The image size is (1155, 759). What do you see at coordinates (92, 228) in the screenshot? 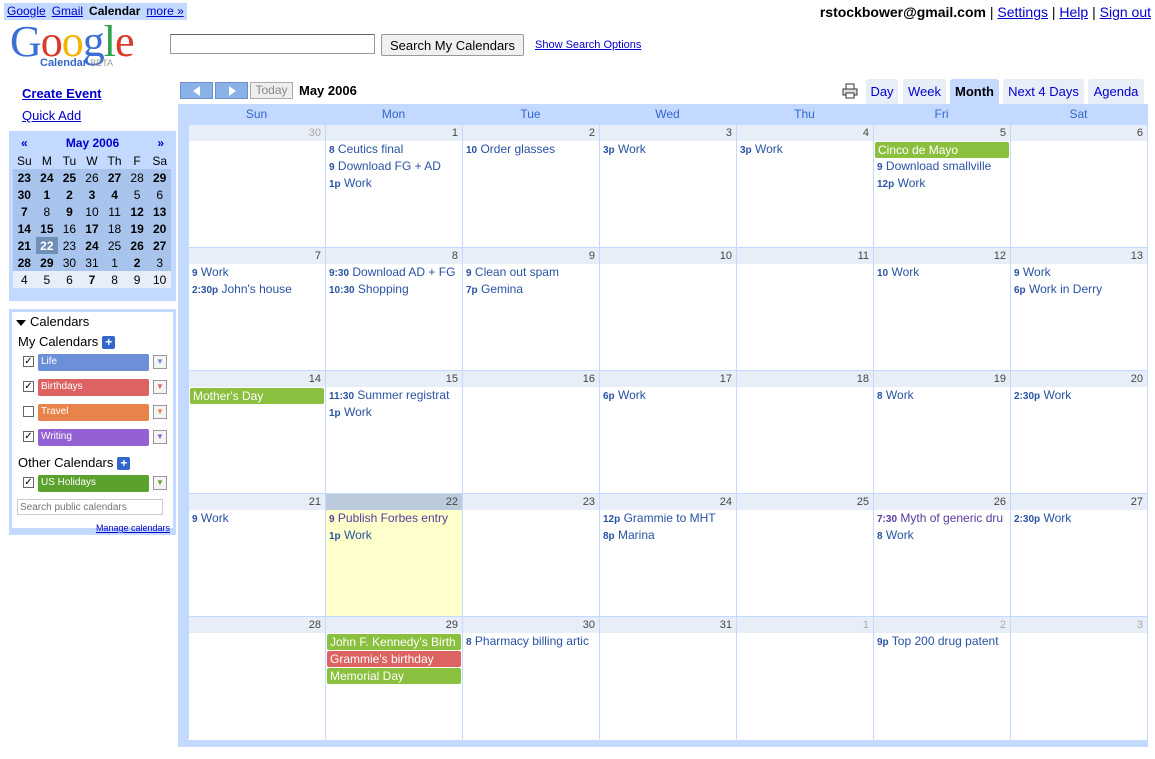
I see `minical-day: 17` at bounding box center [92, 228].